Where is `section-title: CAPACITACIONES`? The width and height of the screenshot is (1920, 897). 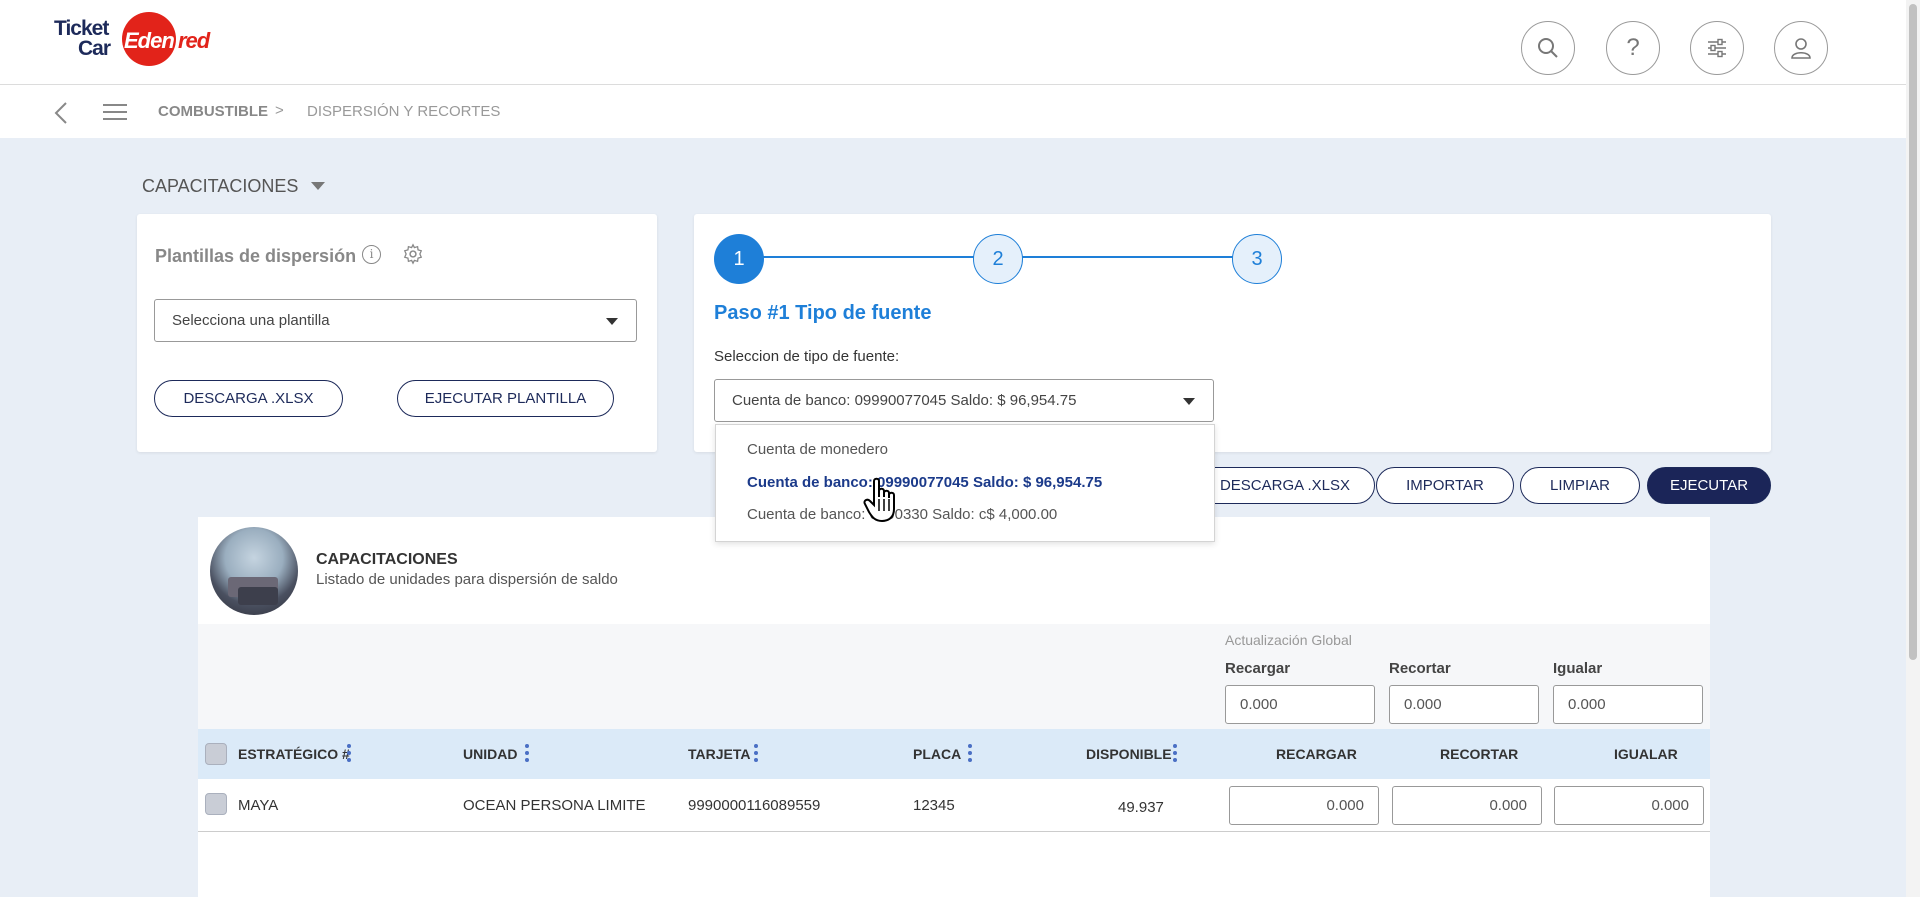
section-title: CAPACITACIONES is located at coordinates (220, 186).